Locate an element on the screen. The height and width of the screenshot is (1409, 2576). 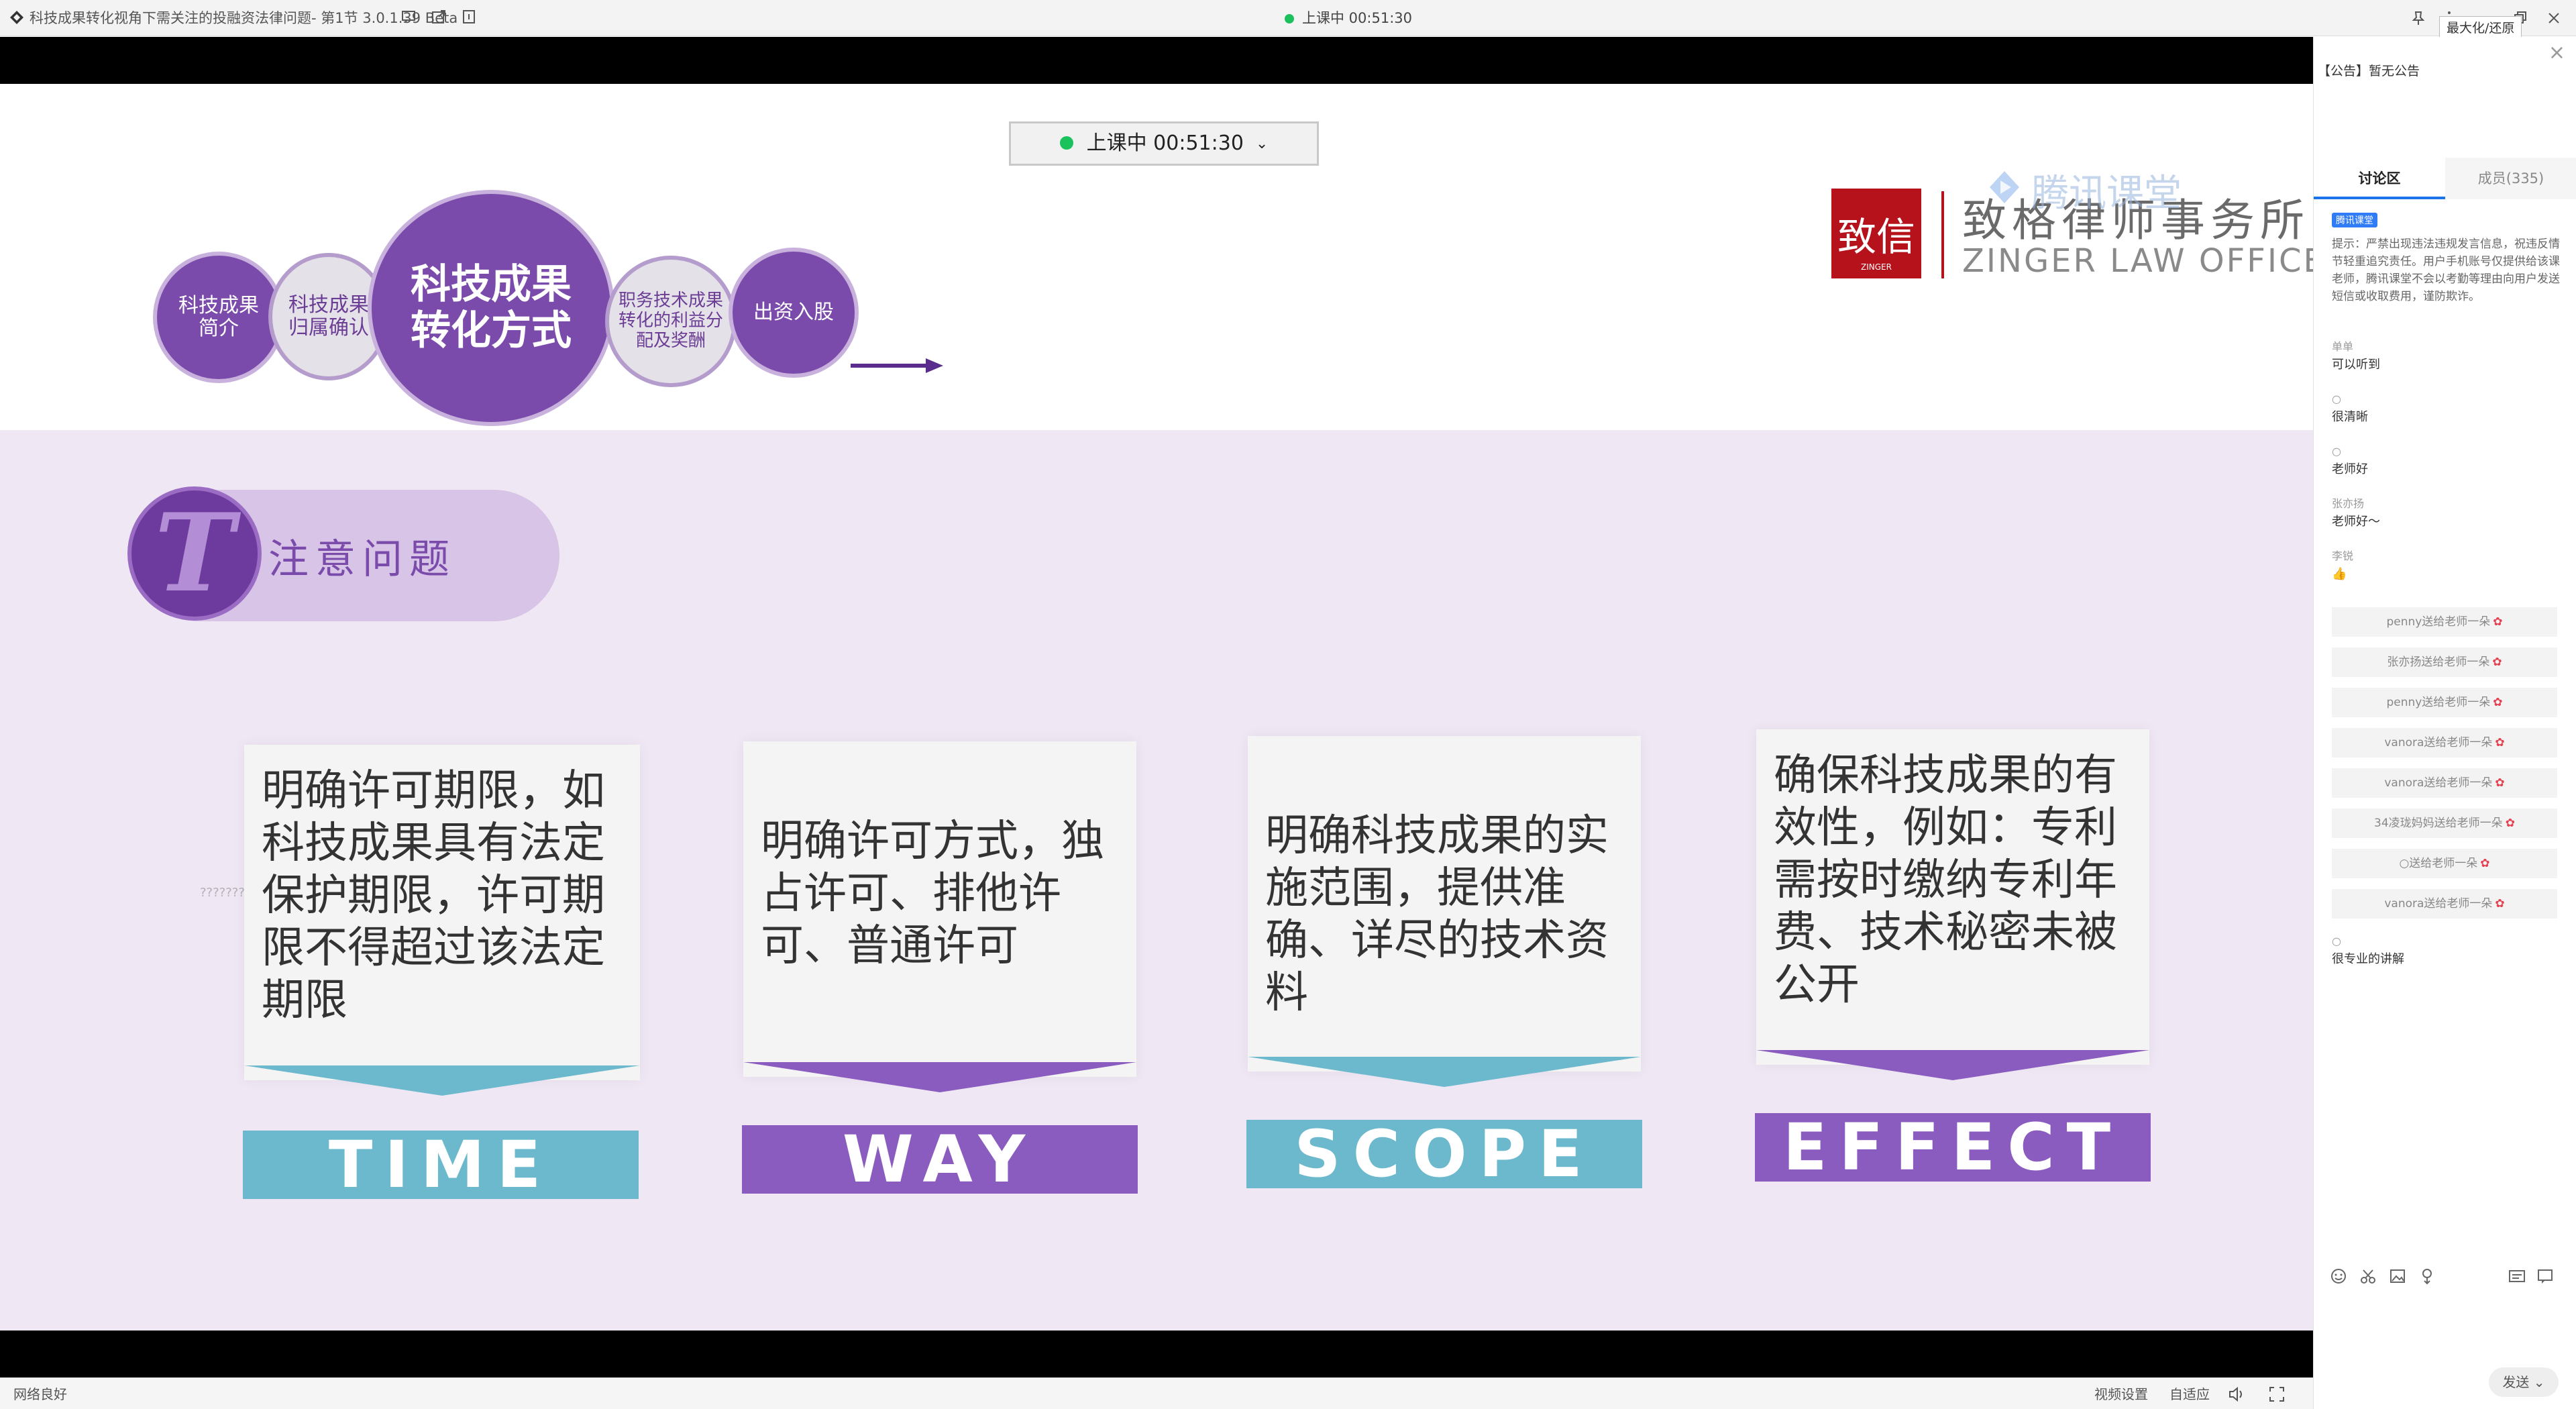
network-status: 网络良好 is located at coordinates (40, 1394).